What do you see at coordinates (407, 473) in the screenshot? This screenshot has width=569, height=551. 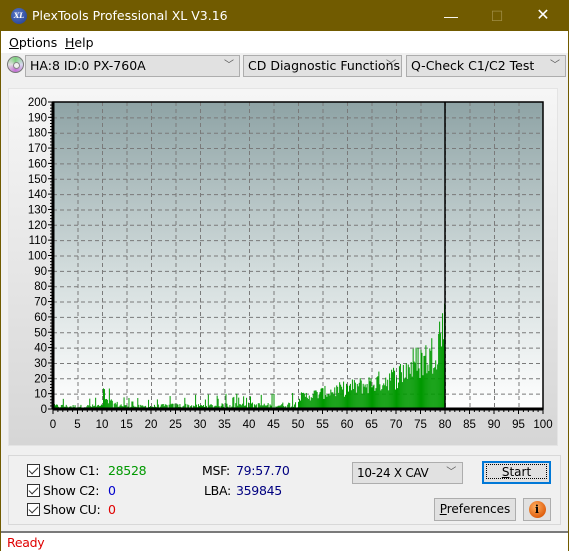 I see `speed-select: 10-24 X CAV ﹀` at bounding box center [407, 473].